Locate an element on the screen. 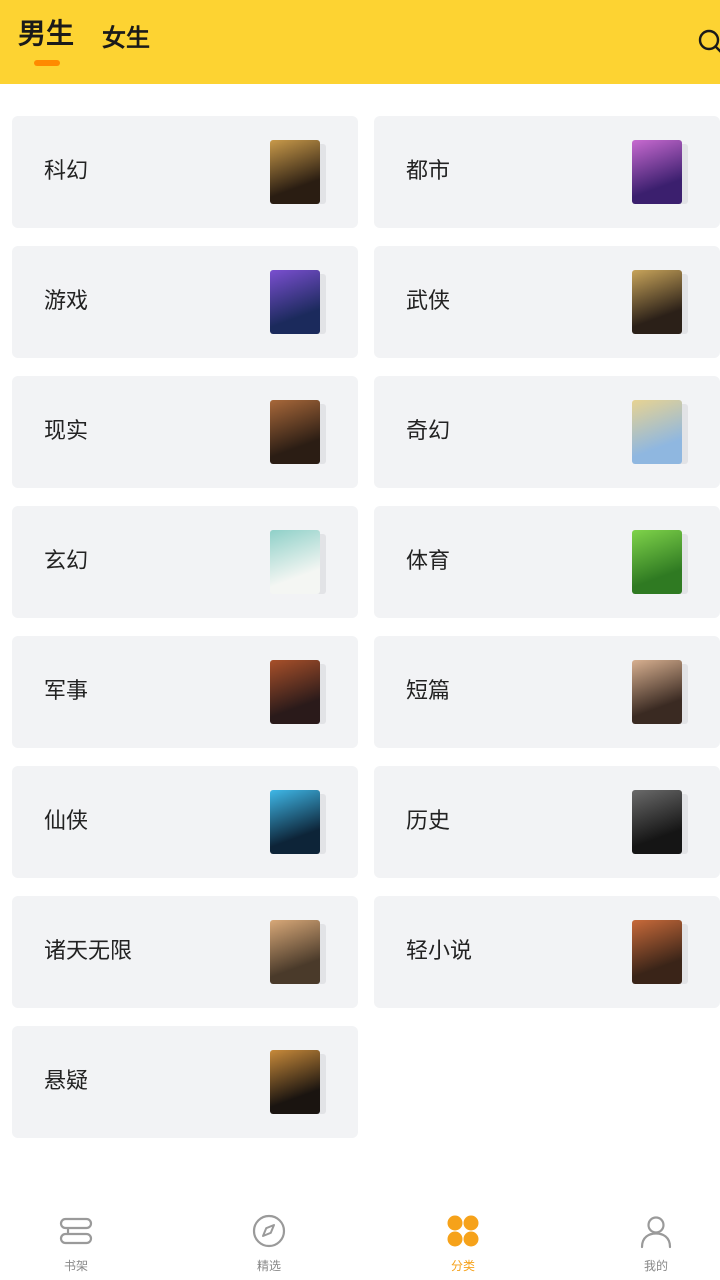 This screenshot has height=1280, width=720. tabbar-item-bookshelf: 书架 is located at coordinates (76, 1242).